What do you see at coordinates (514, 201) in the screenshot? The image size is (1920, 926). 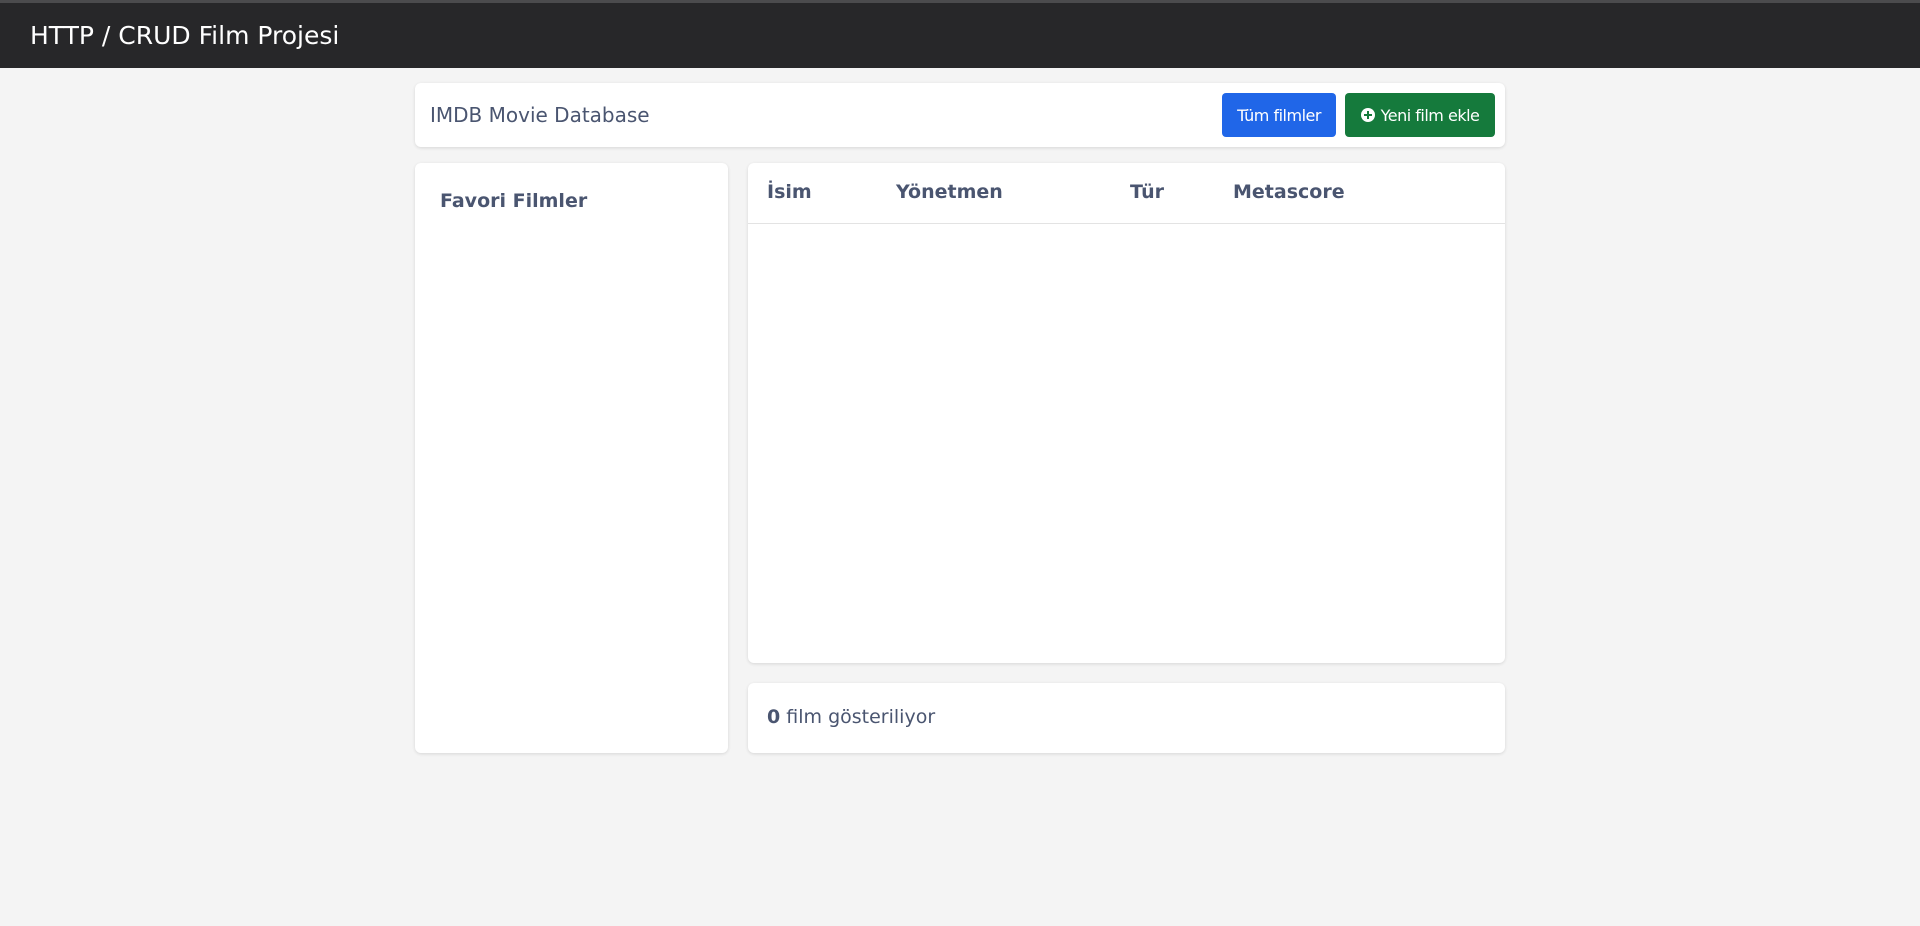 I see `favorites-title: Favori Filmler` at bounding box center [514, 201].